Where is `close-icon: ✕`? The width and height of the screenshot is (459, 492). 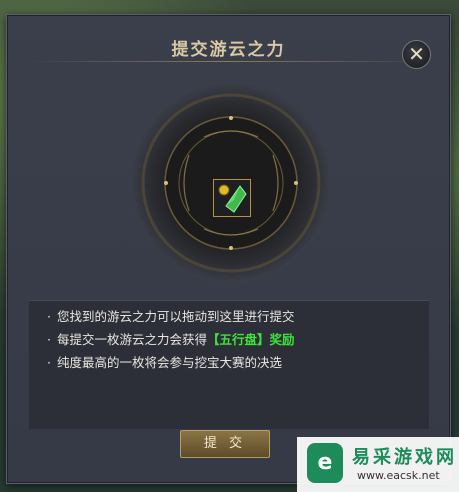
close-icon: ✕ is located at coordinates (416, 54).